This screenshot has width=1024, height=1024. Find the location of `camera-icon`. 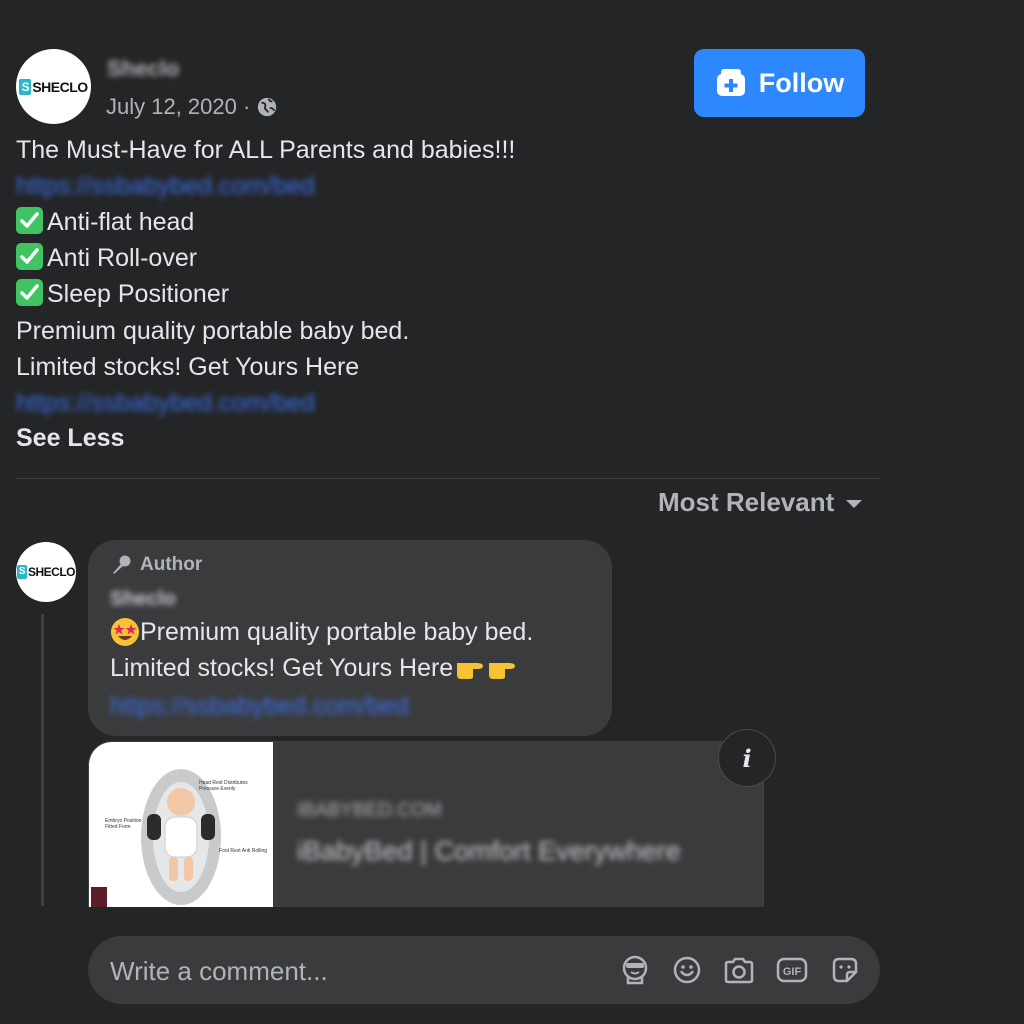

camera-icon is located at coordinates (739, 970).